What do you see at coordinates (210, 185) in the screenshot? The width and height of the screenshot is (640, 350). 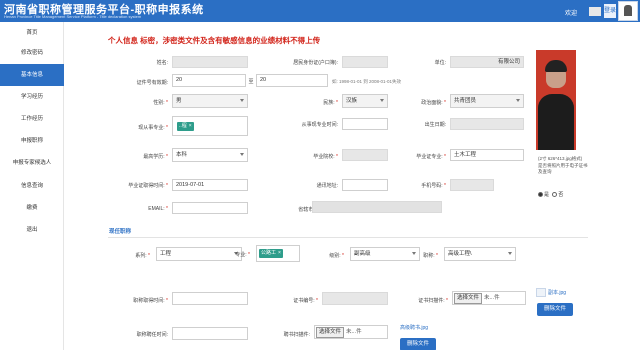 I see `grad-date-input: 2019-07-01` at bounding box center [210, 185].